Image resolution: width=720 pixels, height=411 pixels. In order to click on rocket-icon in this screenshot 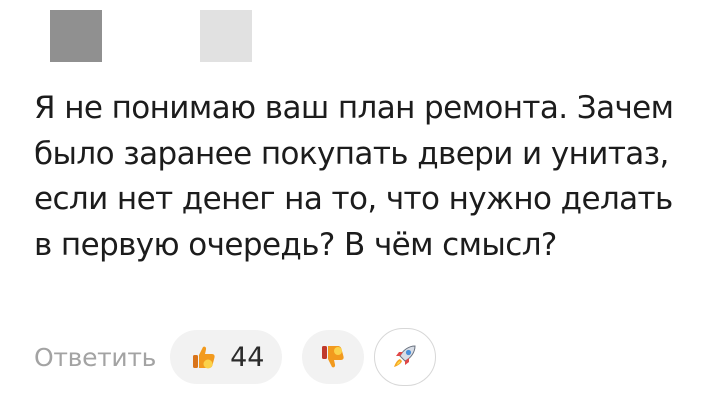, I will do `click(405, 357)`.